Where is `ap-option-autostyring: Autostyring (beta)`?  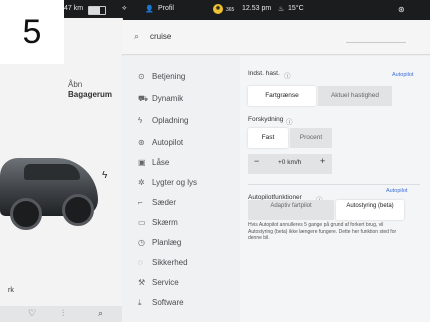
ap-option-autostyring: Autostyring (beta) is located at coordinates (370, 210).